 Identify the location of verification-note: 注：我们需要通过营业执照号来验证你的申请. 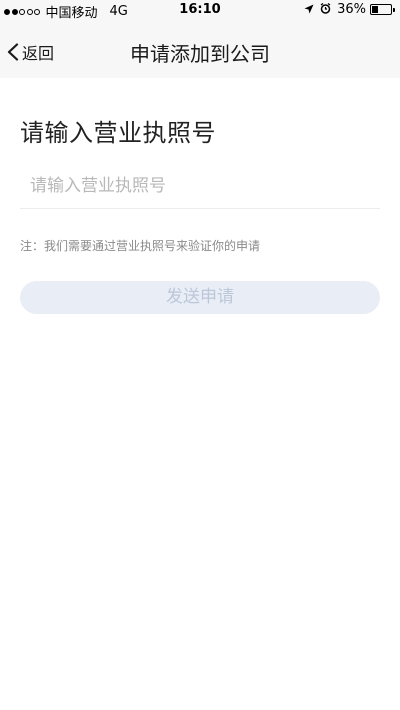
(140, 246).